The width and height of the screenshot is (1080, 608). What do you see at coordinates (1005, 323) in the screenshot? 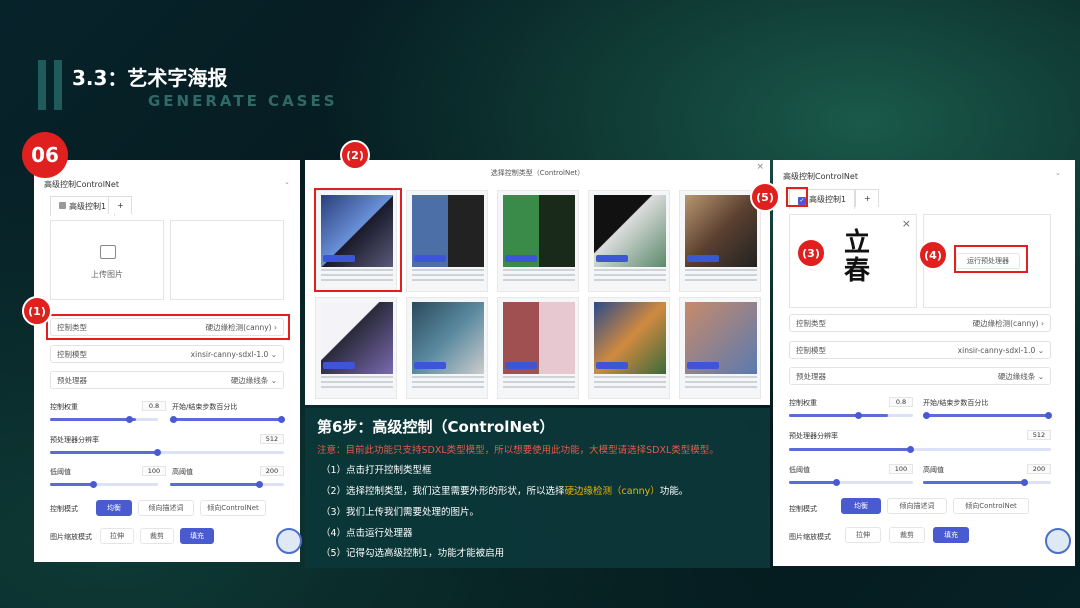
I see `field-value: 硬边缘检测(canny)` at bounding box center [1005, 323].